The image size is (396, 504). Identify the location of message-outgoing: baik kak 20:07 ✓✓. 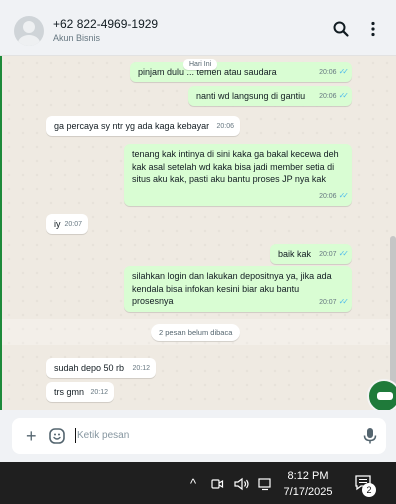
(311, 254).